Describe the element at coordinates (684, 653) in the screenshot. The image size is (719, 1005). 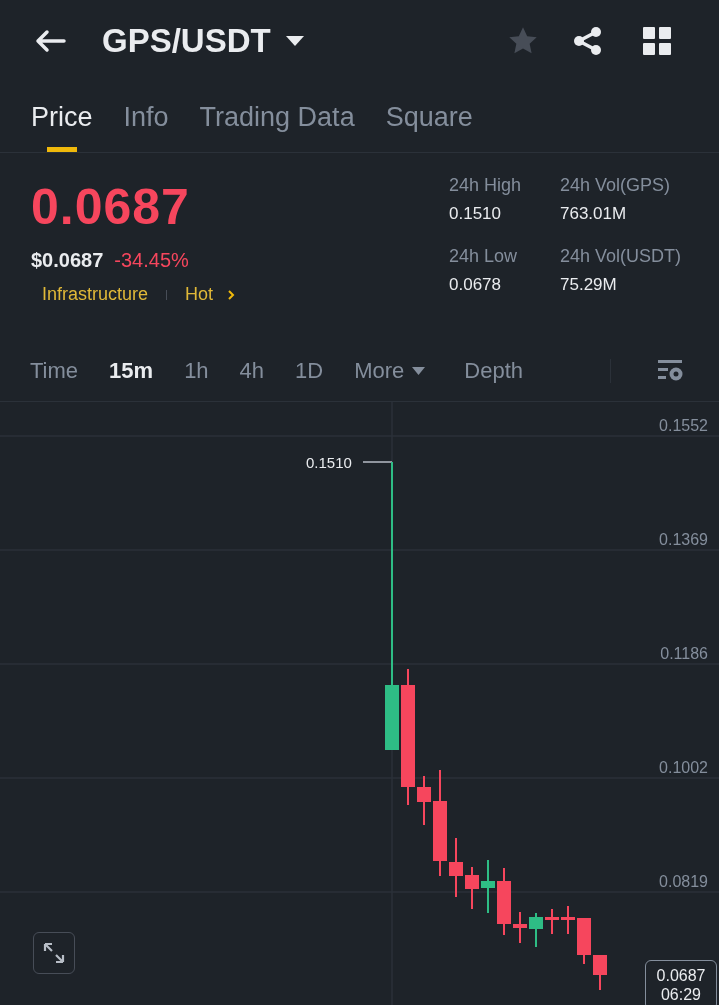
I see `price-axis-label: 0.1186` at that location.